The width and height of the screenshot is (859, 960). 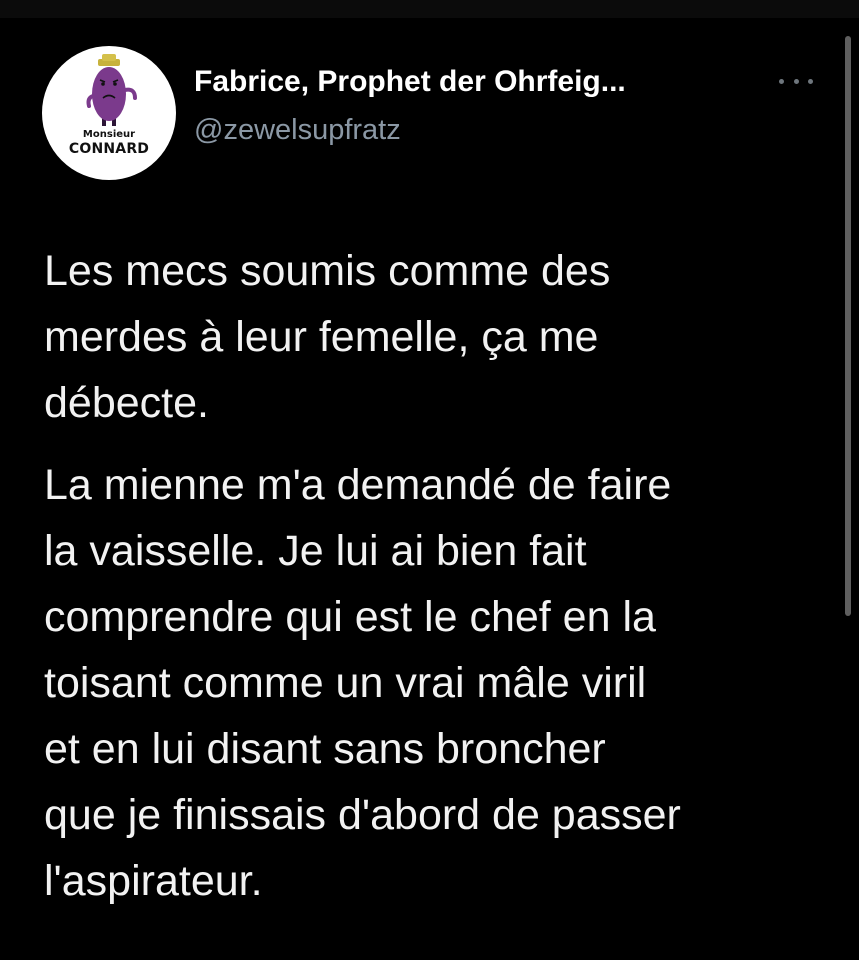 I want to click on avatar: Monsieur CONNARD, so click(x=109, y=113).